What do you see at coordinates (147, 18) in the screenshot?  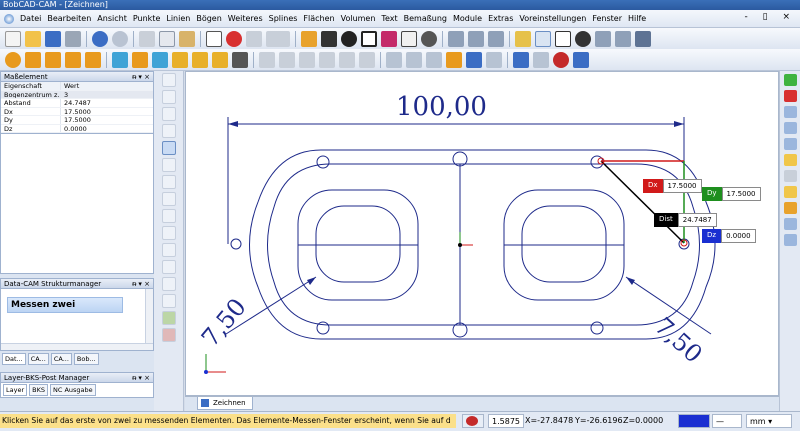 I see `menu-punkte: Punkte` at bounding box center [147, 18].